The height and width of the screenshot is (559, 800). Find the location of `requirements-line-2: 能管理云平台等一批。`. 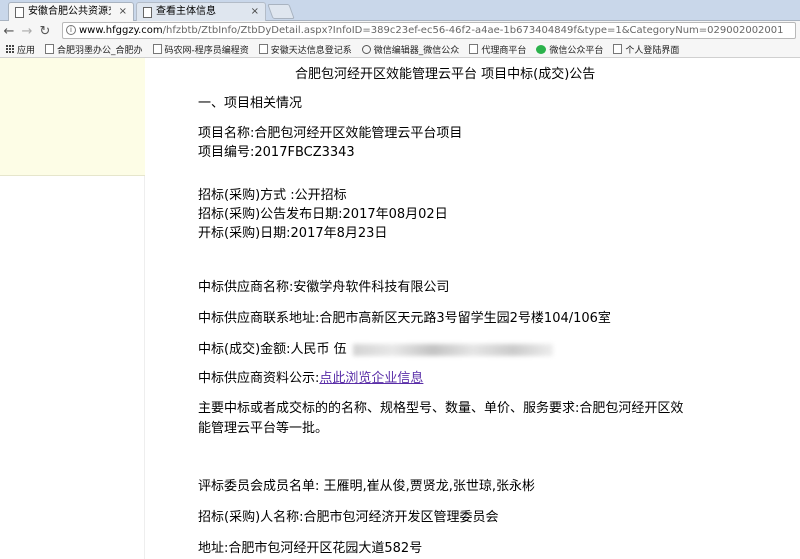

requirements-line-2: 能管理云平台等一批。 is located at coordinates (263, 428).